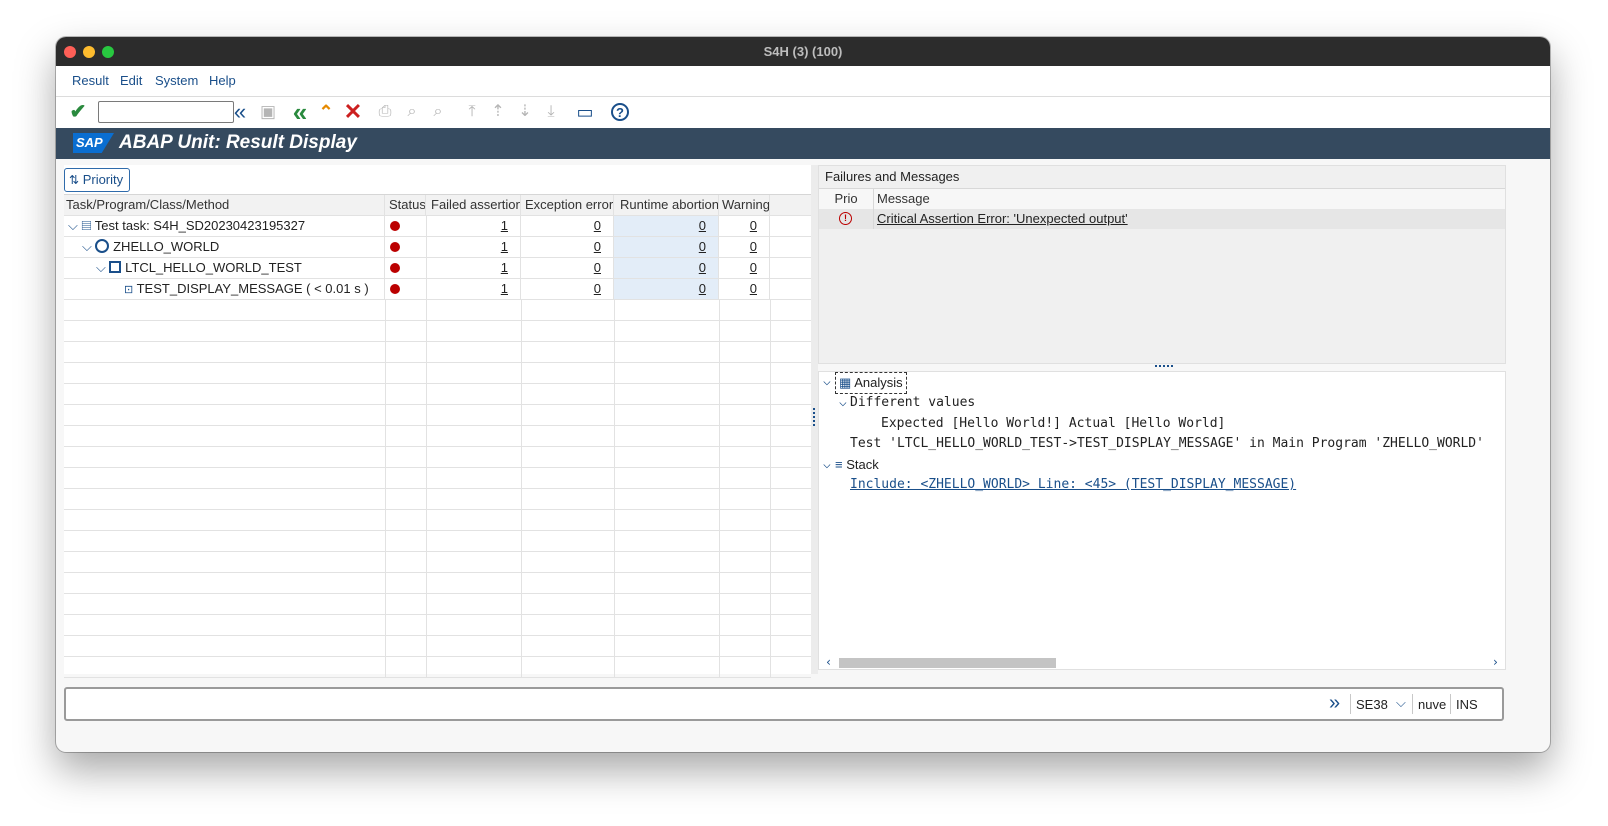 This screenshot has width=1608, height=826. I want to click on first-page-icon: ⤒, so click(472, 112).